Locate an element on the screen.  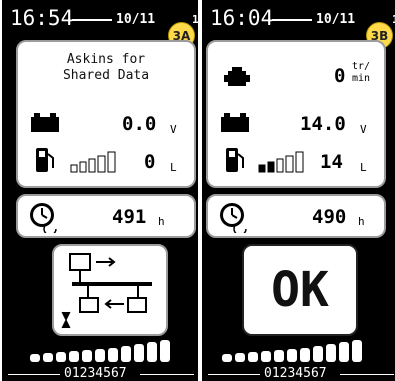
battery-value: 0.0 is located at coordinates (139, 124).